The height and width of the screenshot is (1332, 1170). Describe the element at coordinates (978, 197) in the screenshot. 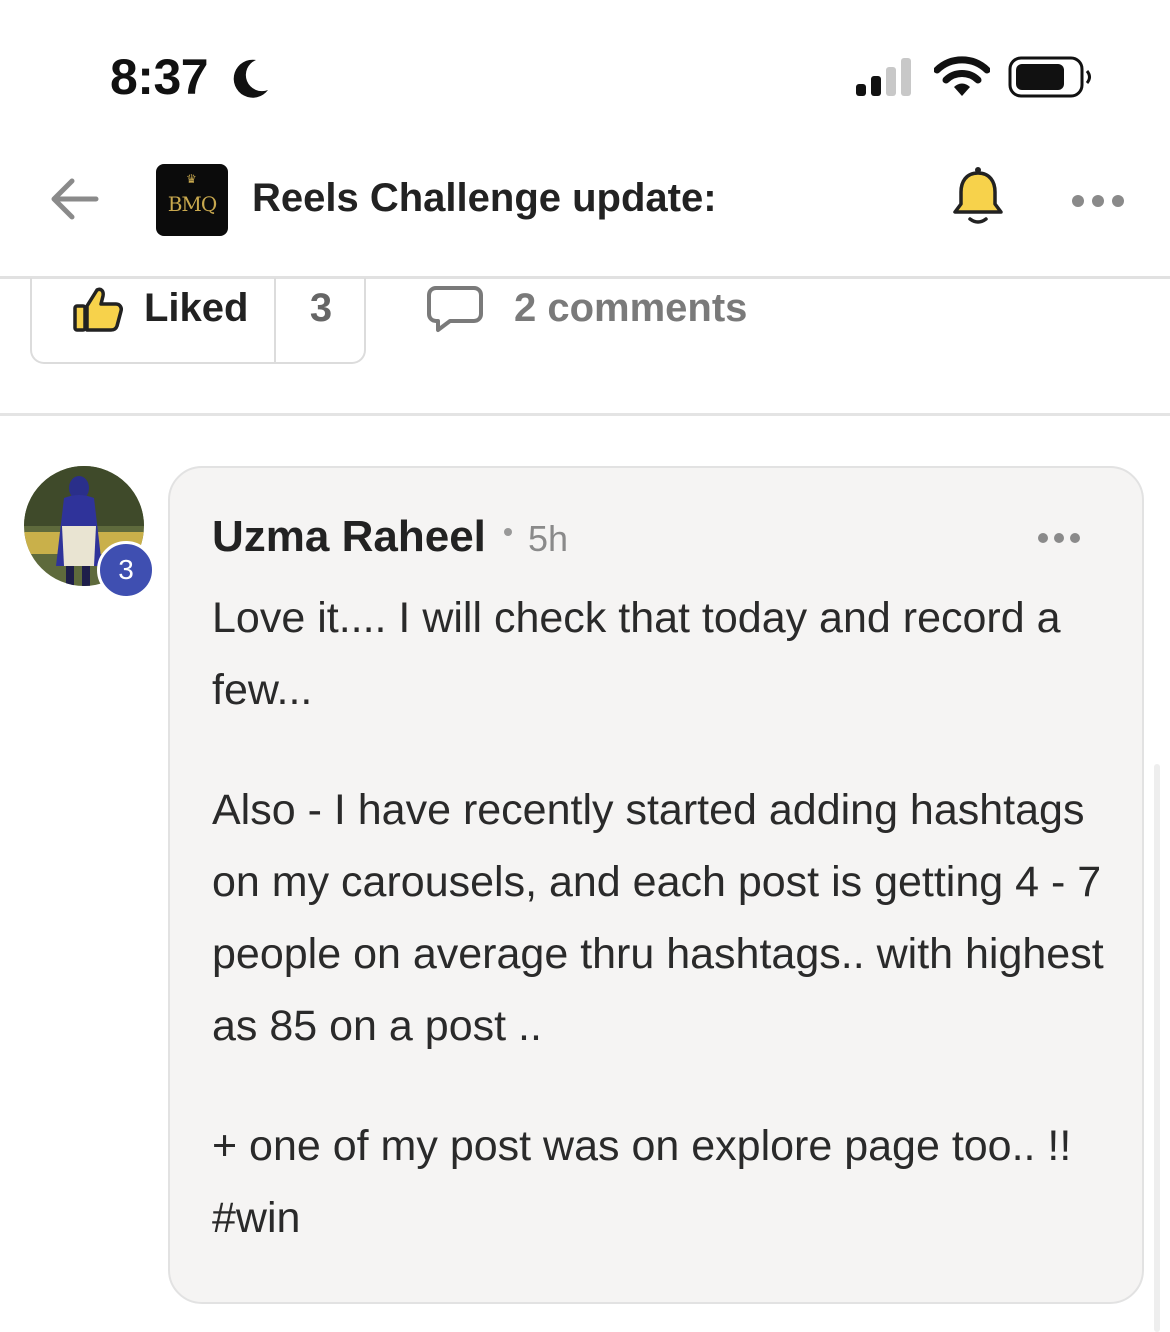

I see `bell-icon` at that location.